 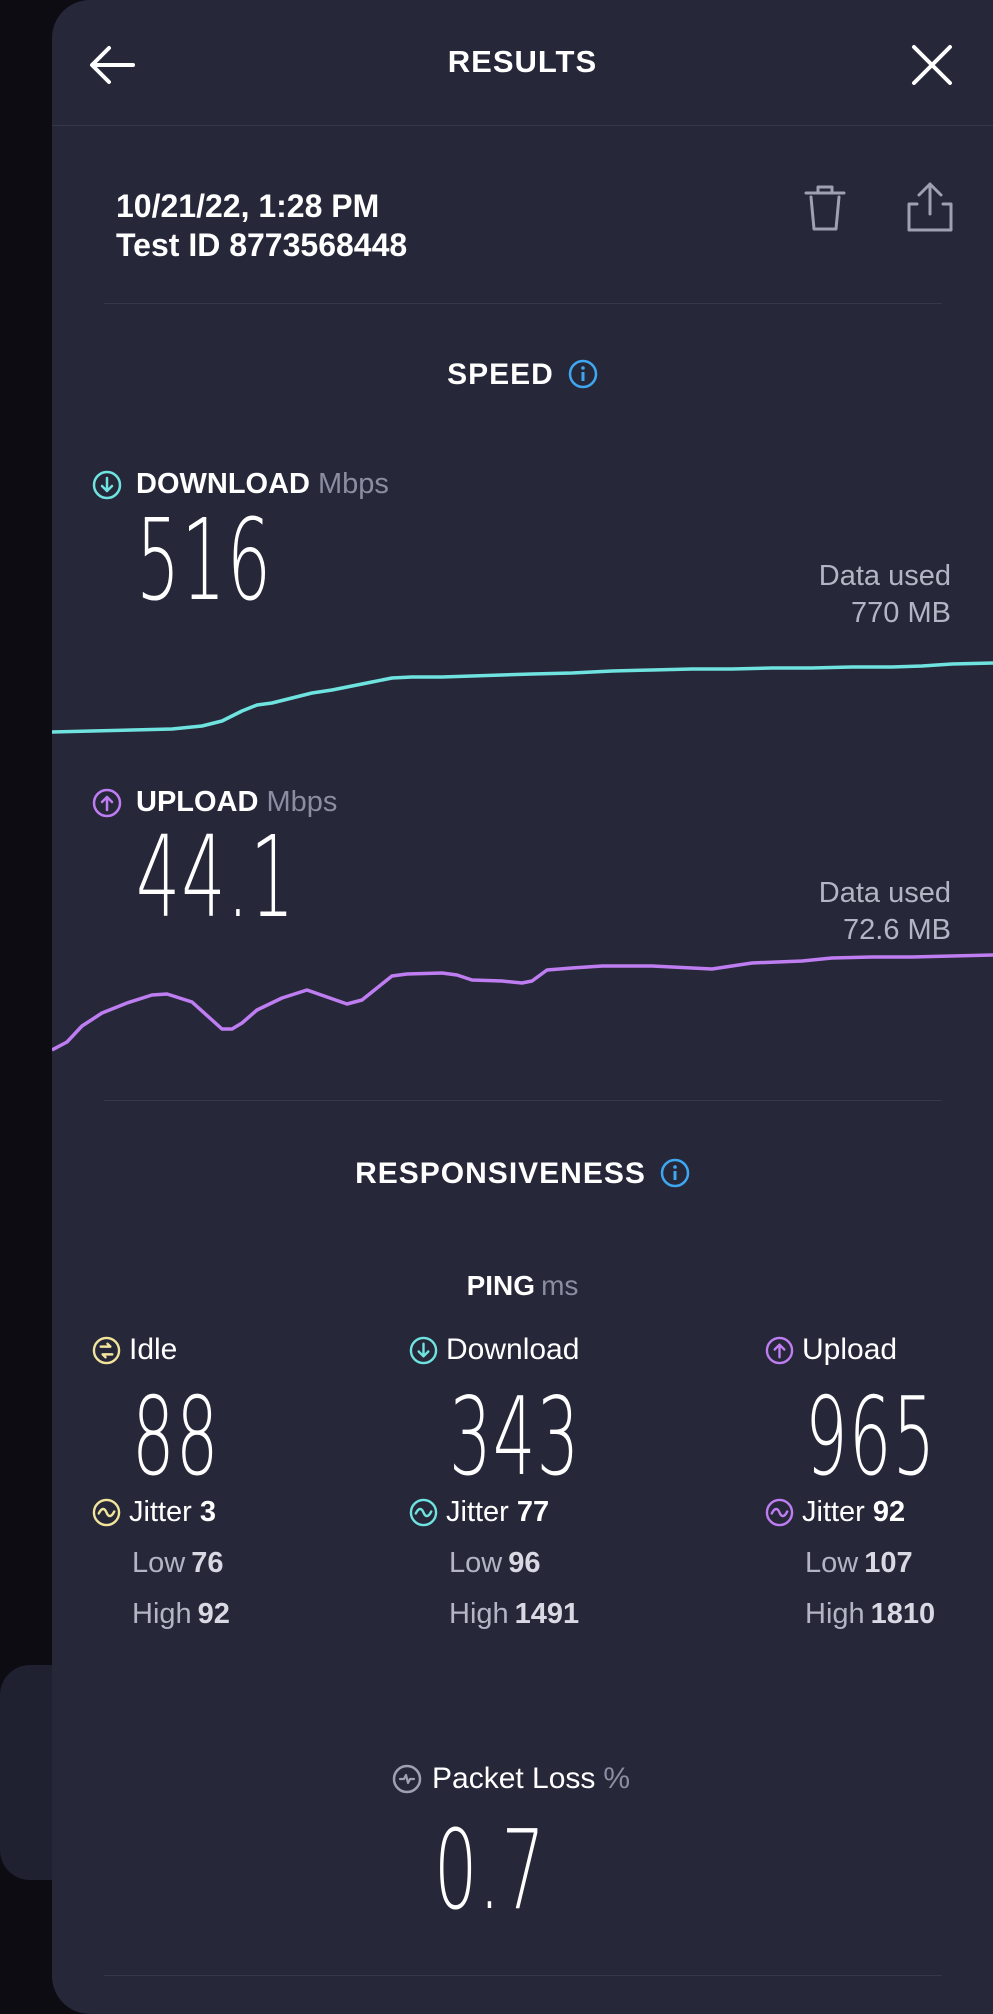 What do you see at coordinates (889, 1512) in the screenshot?
I see `jitter-value: 92` at bounding box center [889, 1512].